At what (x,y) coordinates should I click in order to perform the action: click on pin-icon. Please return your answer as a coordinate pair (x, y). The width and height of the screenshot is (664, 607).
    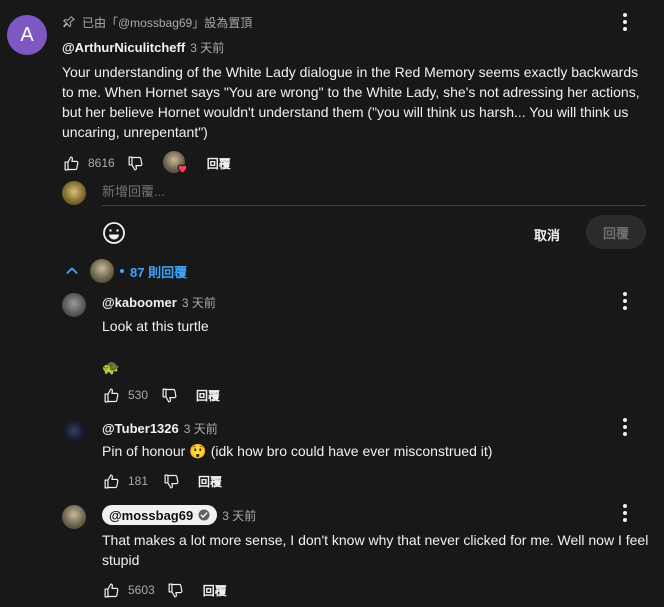
    Looking at the image, I should click on (69, 22).